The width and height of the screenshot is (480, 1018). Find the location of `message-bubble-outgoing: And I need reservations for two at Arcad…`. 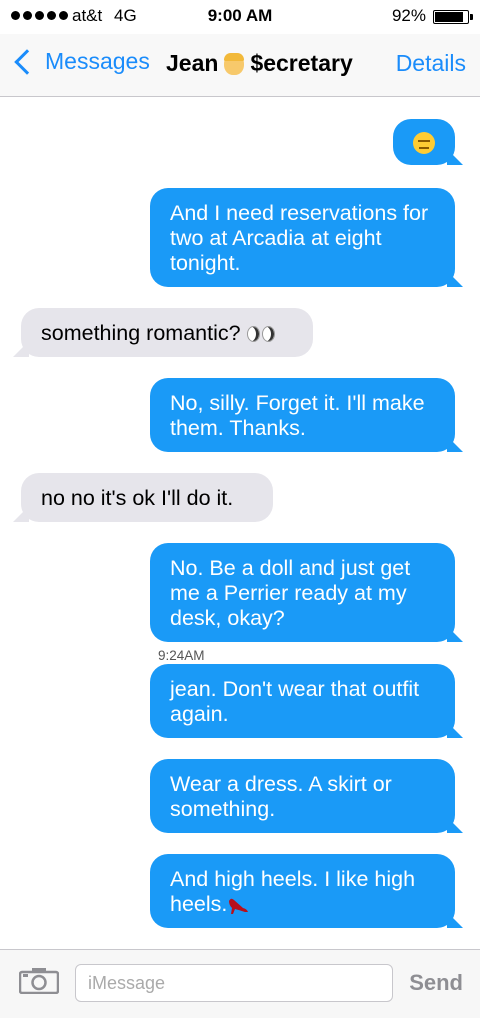

message-bubble-outgoing: And I need reservations for two at Arcad… is located at coordinates (302, 237).